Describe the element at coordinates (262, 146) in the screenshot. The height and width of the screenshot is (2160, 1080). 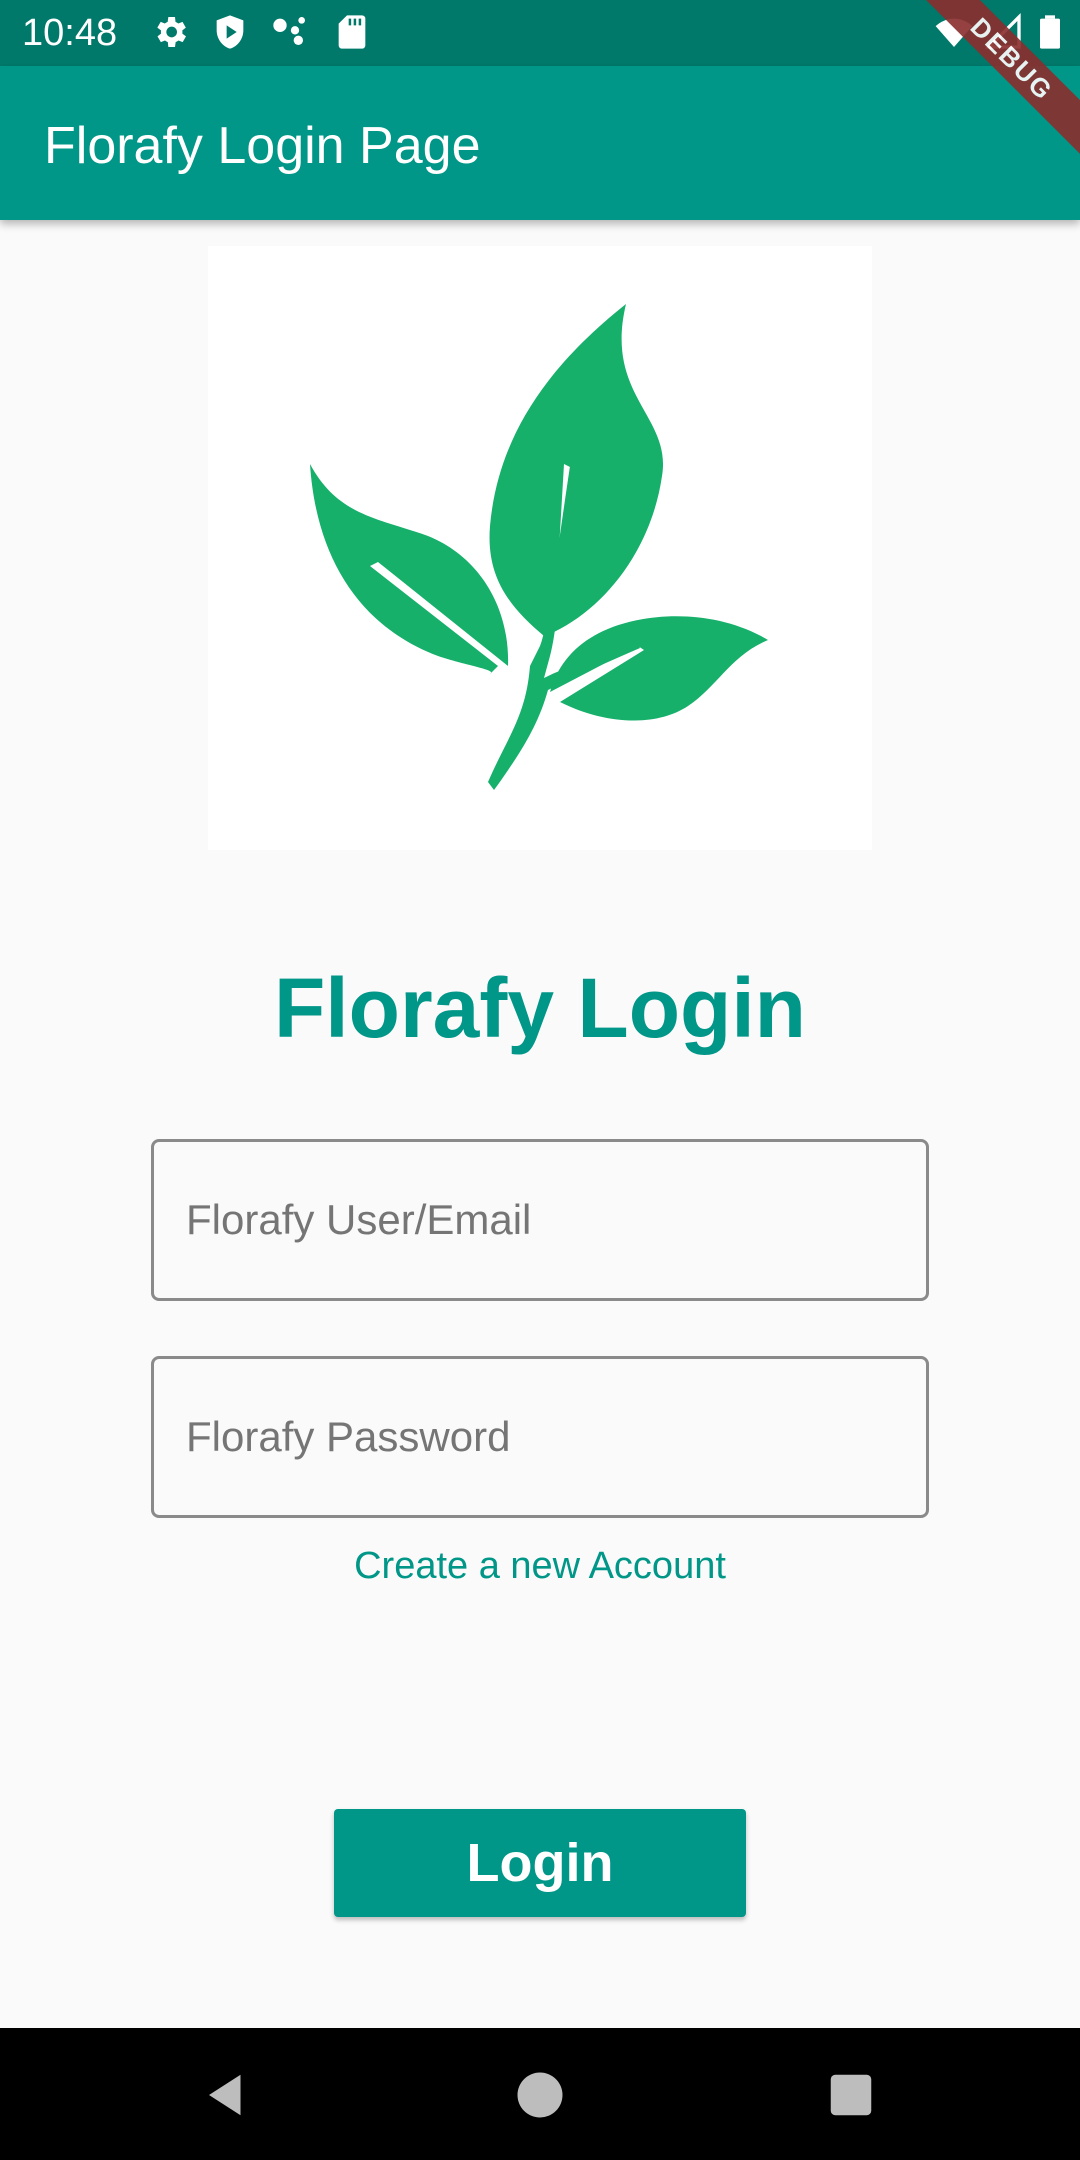
I see `app-bar-title: Florafy Login Page` at that location.